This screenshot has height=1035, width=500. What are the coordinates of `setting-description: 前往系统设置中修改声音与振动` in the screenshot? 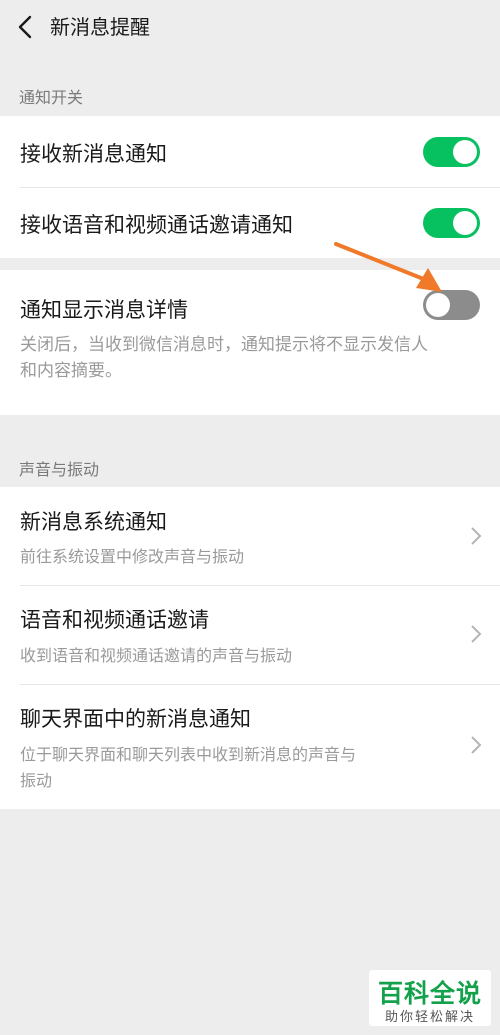 It's located at (132, 556).